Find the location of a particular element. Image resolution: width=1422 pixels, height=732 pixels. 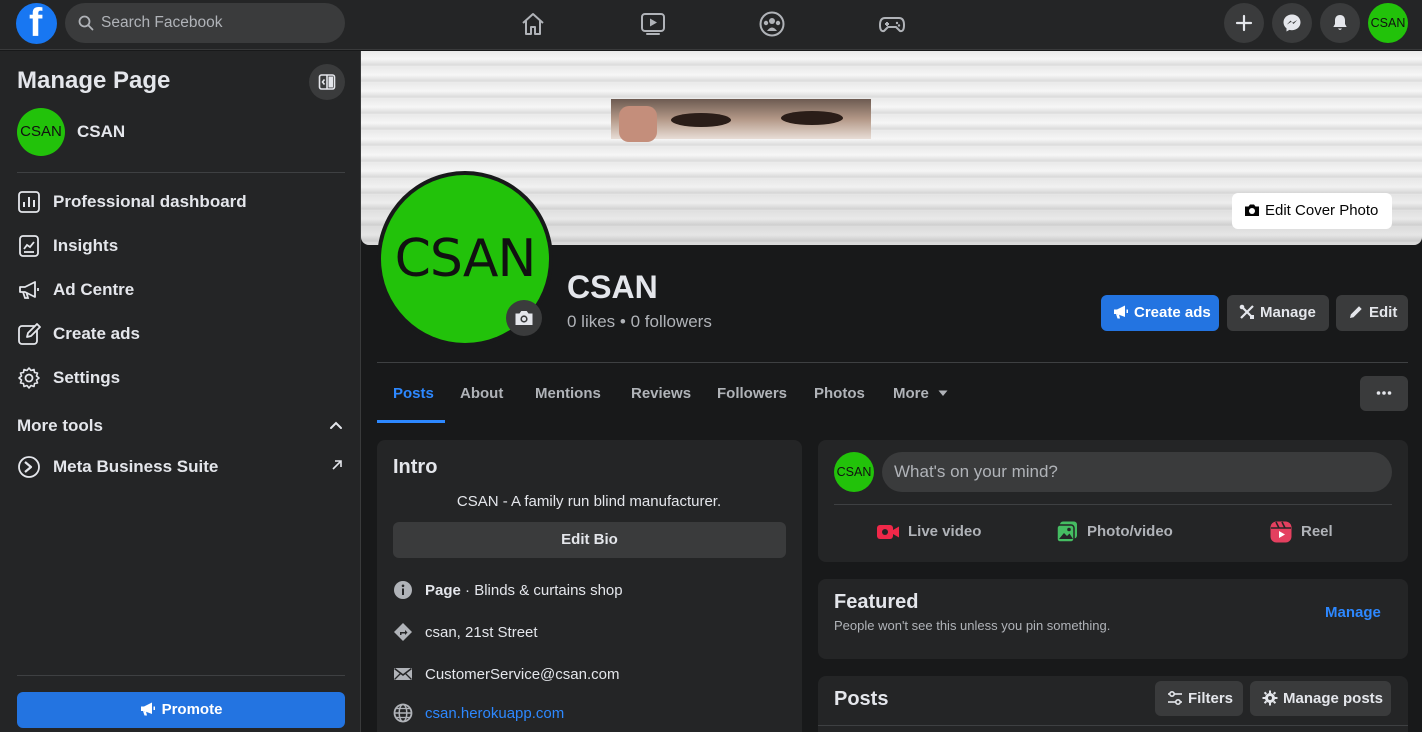

page-stats: 0 likes • 0 followers is located at coordinates (639, 322).